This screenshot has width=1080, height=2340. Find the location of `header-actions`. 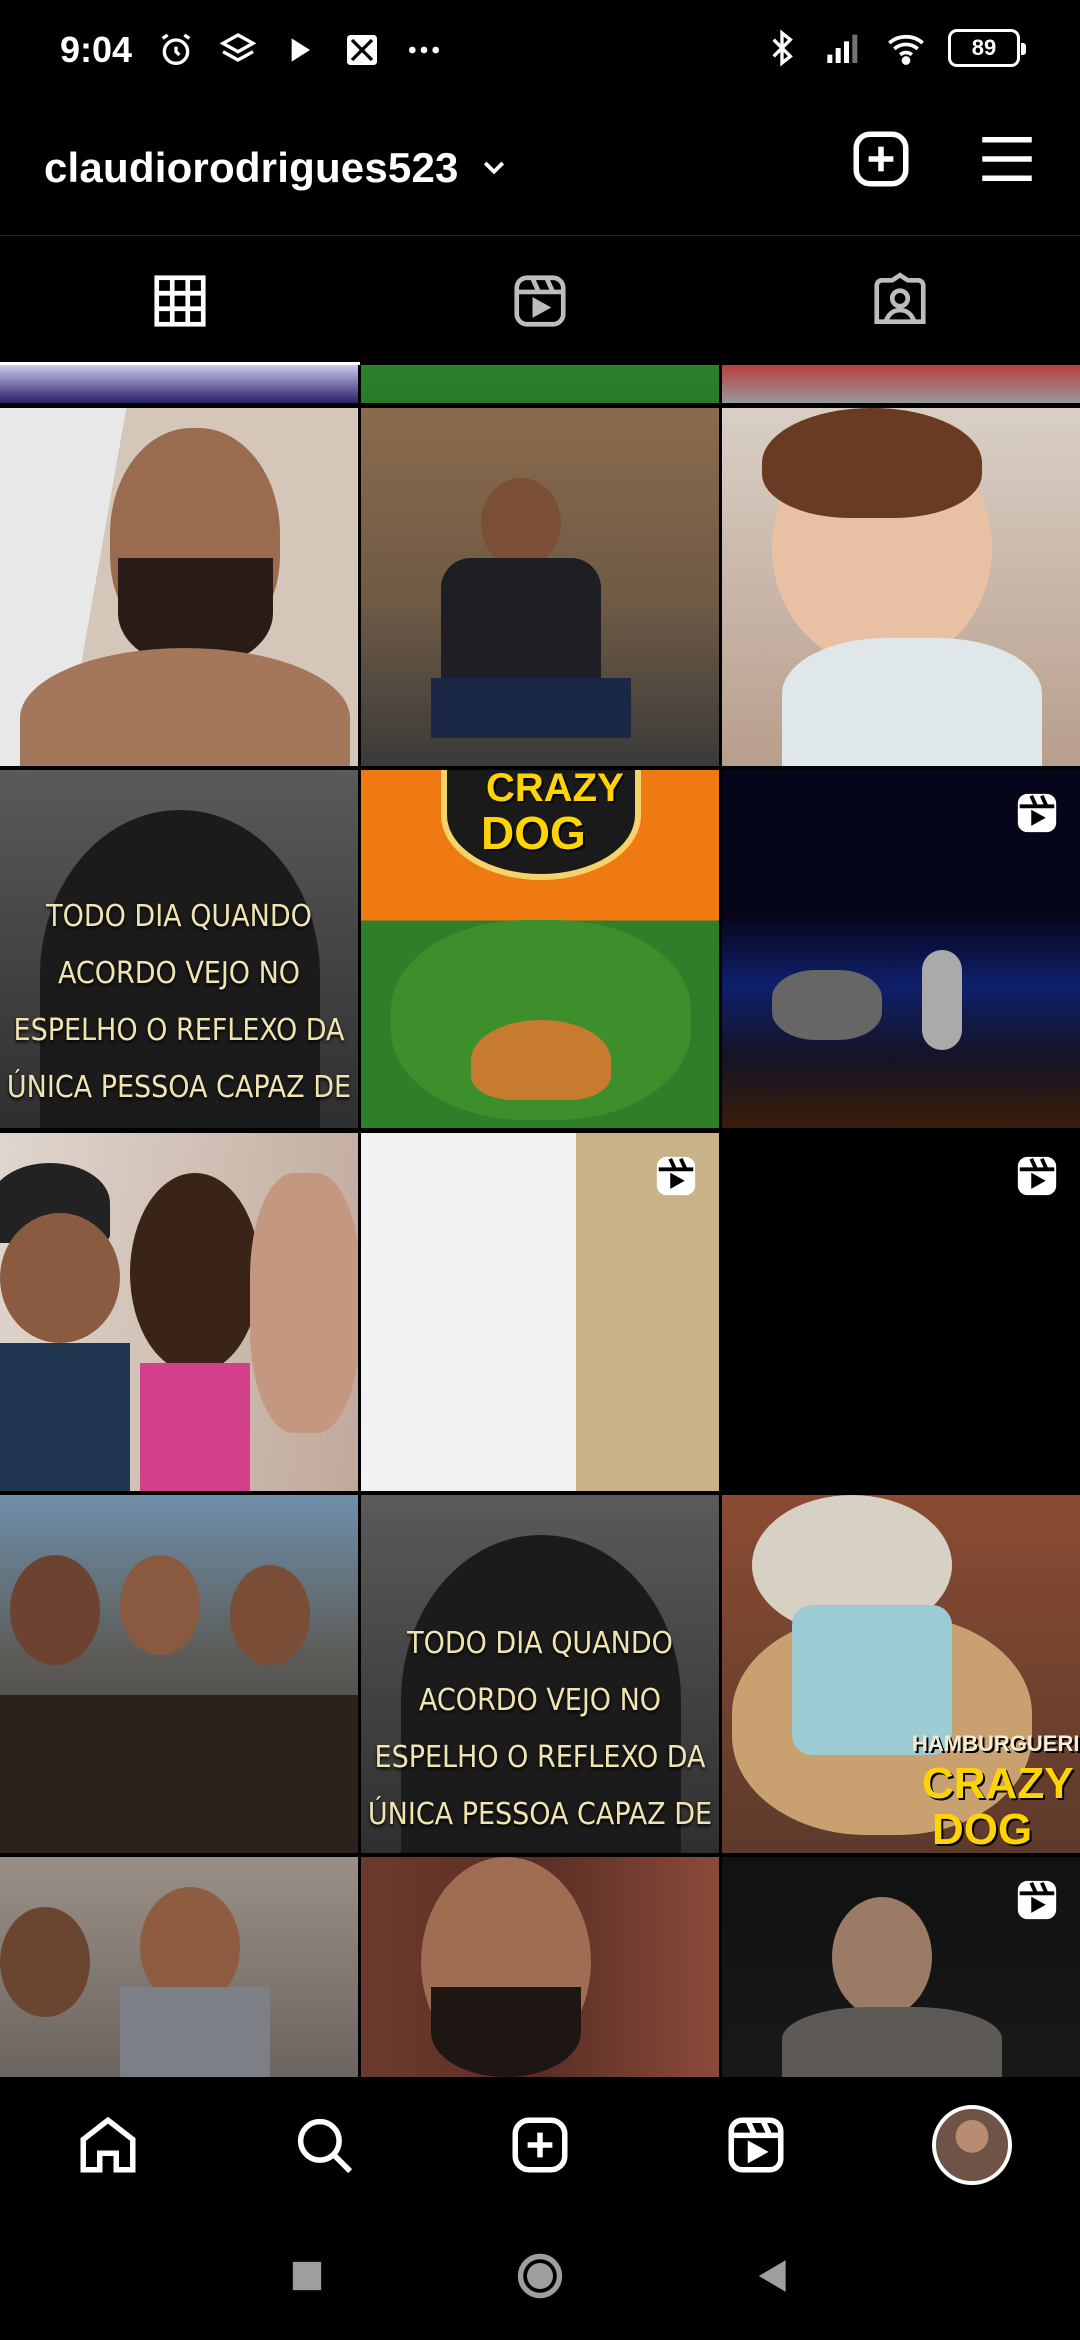

header-actions is located at coordinates (944, 159).